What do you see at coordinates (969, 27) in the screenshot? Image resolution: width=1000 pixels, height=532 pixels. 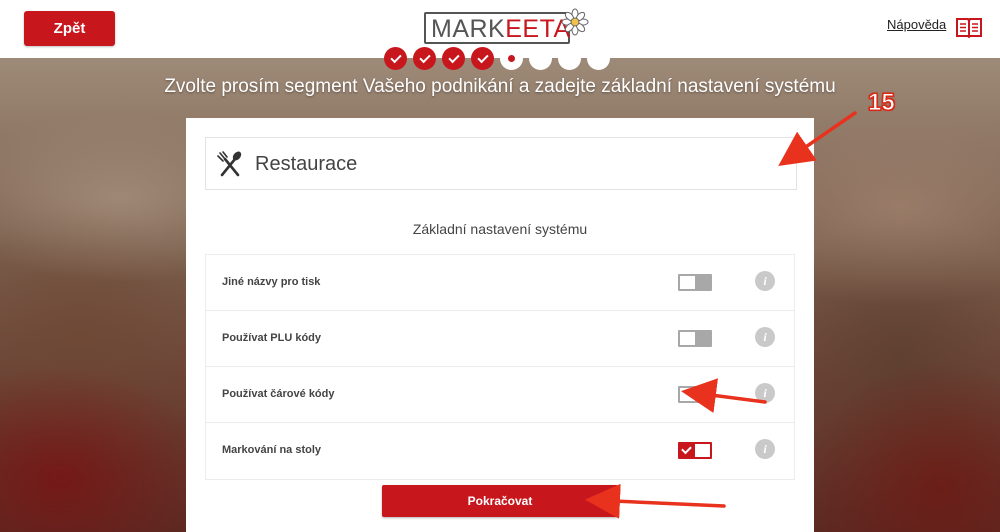 I see `book-icon` at bounding box center [969, 27].